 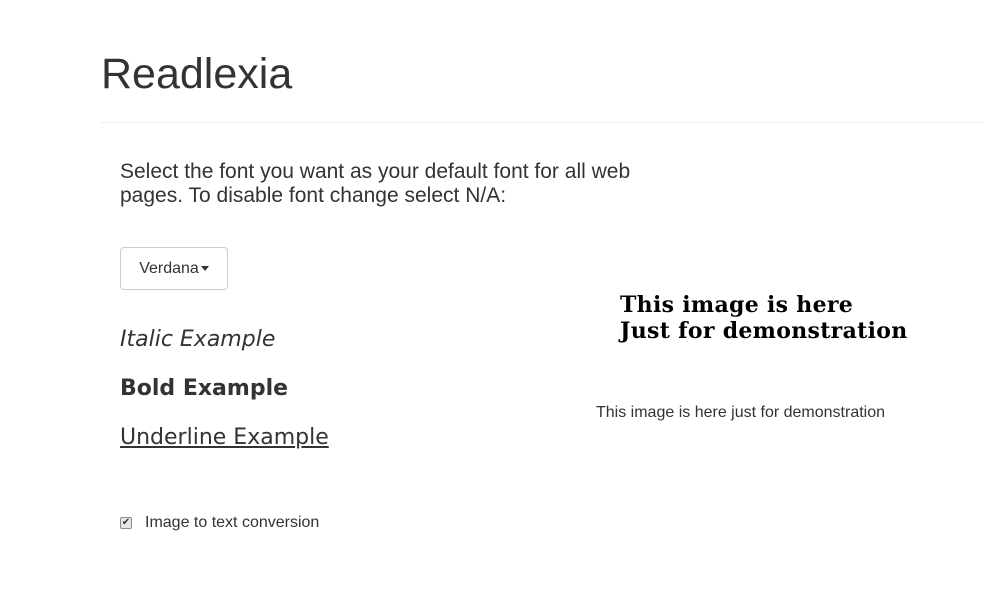 I want to click on image-to-text-option: ✔ Image to text conversion, so click(x=219, y=523).